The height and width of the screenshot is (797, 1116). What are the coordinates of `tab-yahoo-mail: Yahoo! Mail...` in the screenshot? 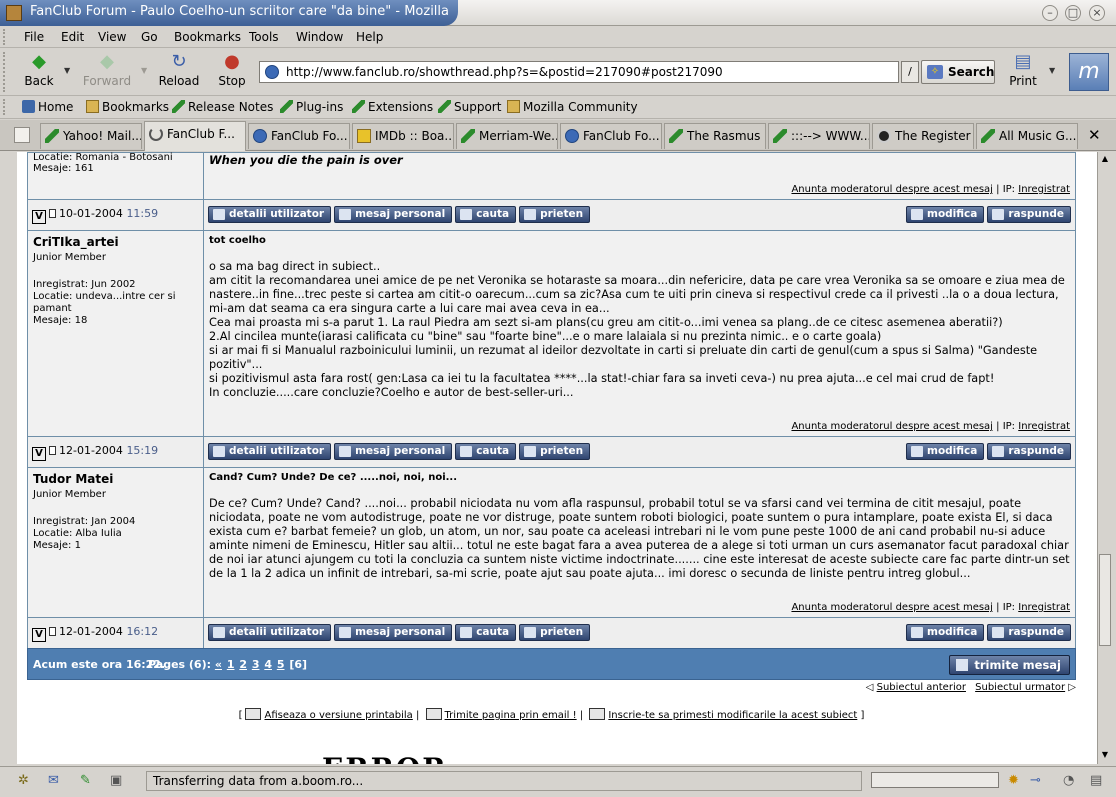 It's located at (91, 136).